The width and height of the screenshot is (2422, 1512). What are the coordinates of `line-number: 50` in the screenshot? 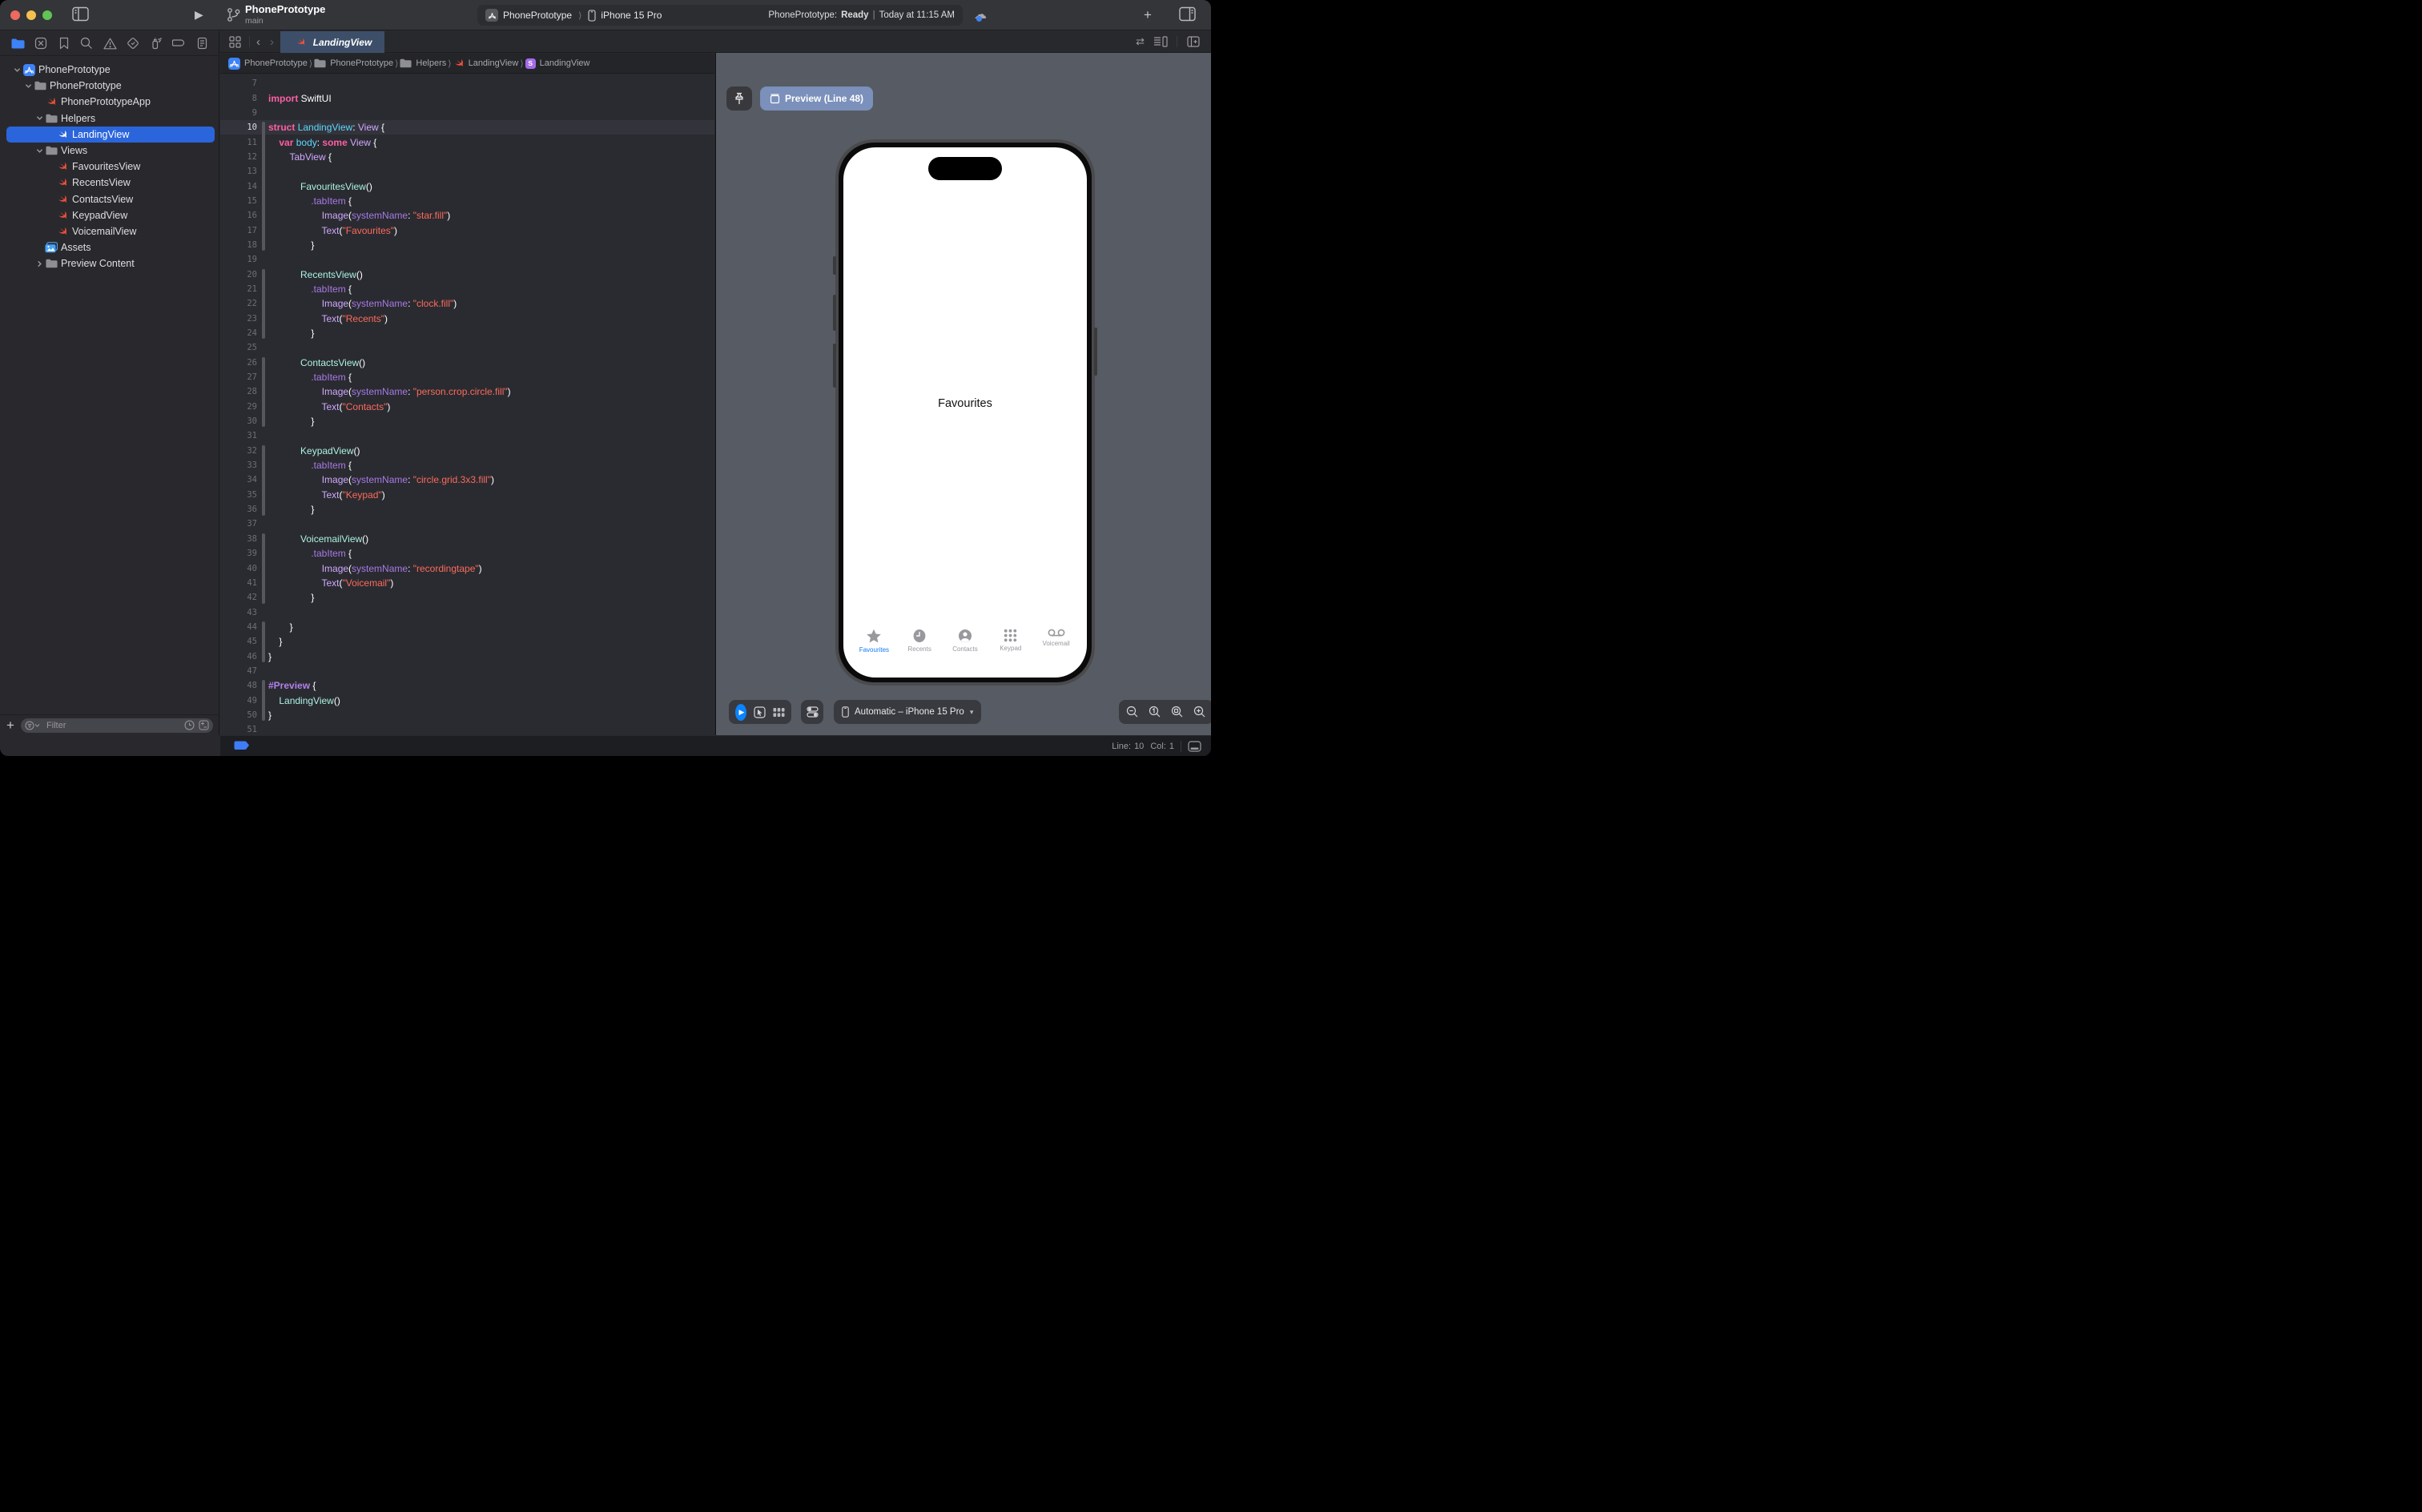 It's located at (252, 715).